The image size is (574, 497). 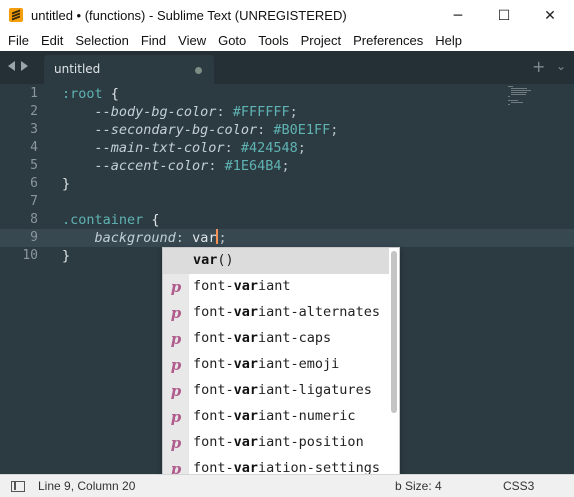 What do you see at coordinates (253, 166) in the screenshot?
I see `code-token: #1E64B4` at bounding box center [253, 166].